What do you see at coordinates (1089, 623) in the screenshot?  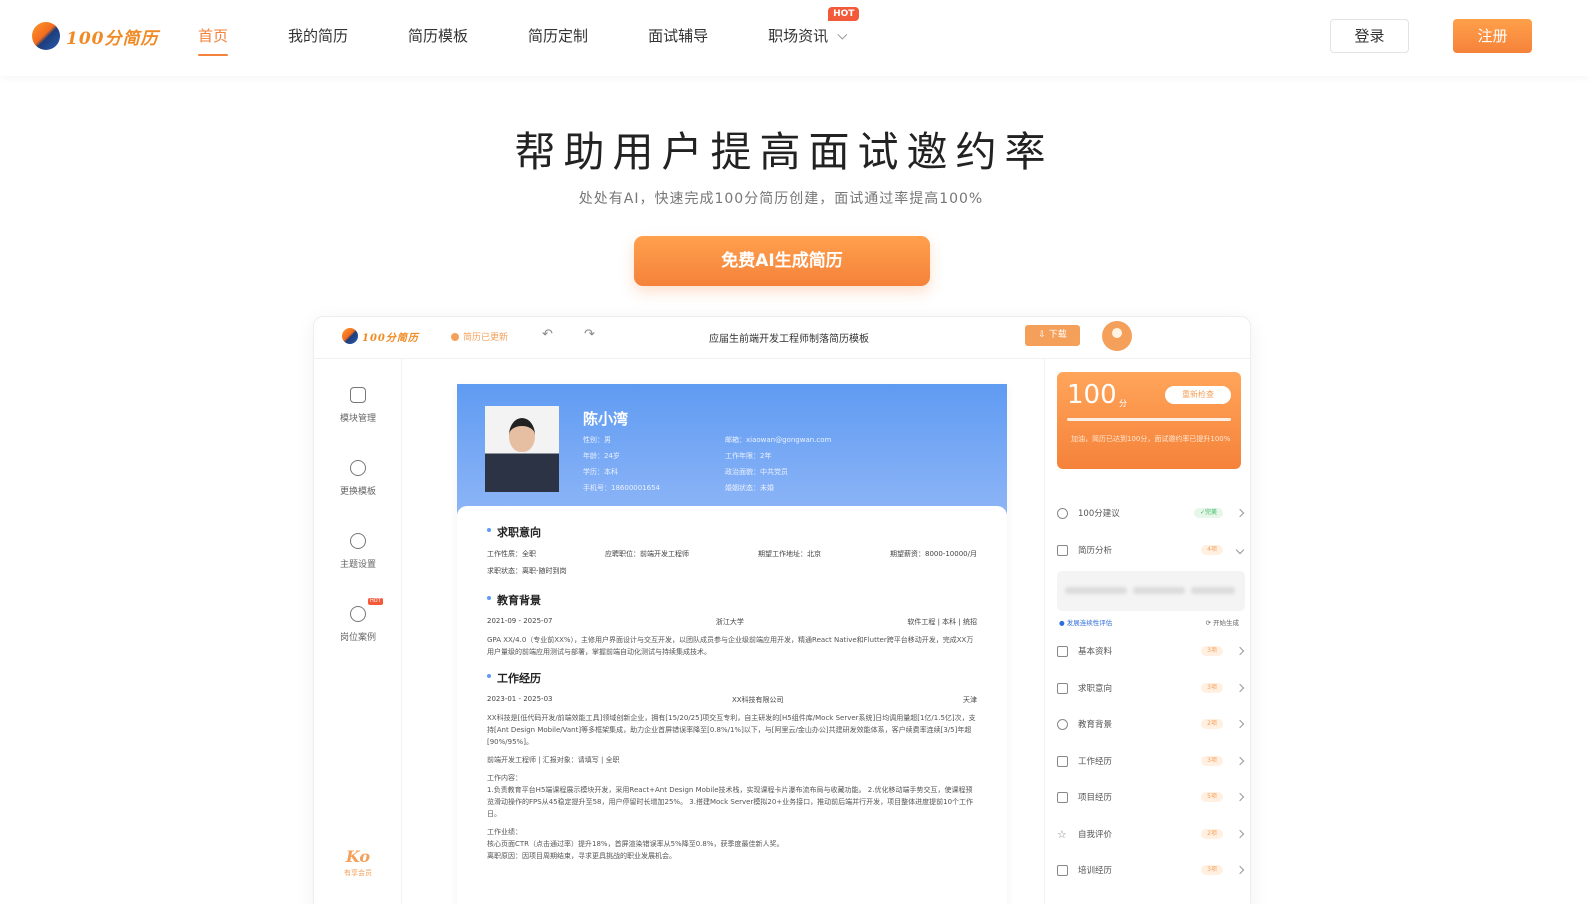 I see `continuity-eval-label: 发展连续性评估` at bounding box center [1089, 623].